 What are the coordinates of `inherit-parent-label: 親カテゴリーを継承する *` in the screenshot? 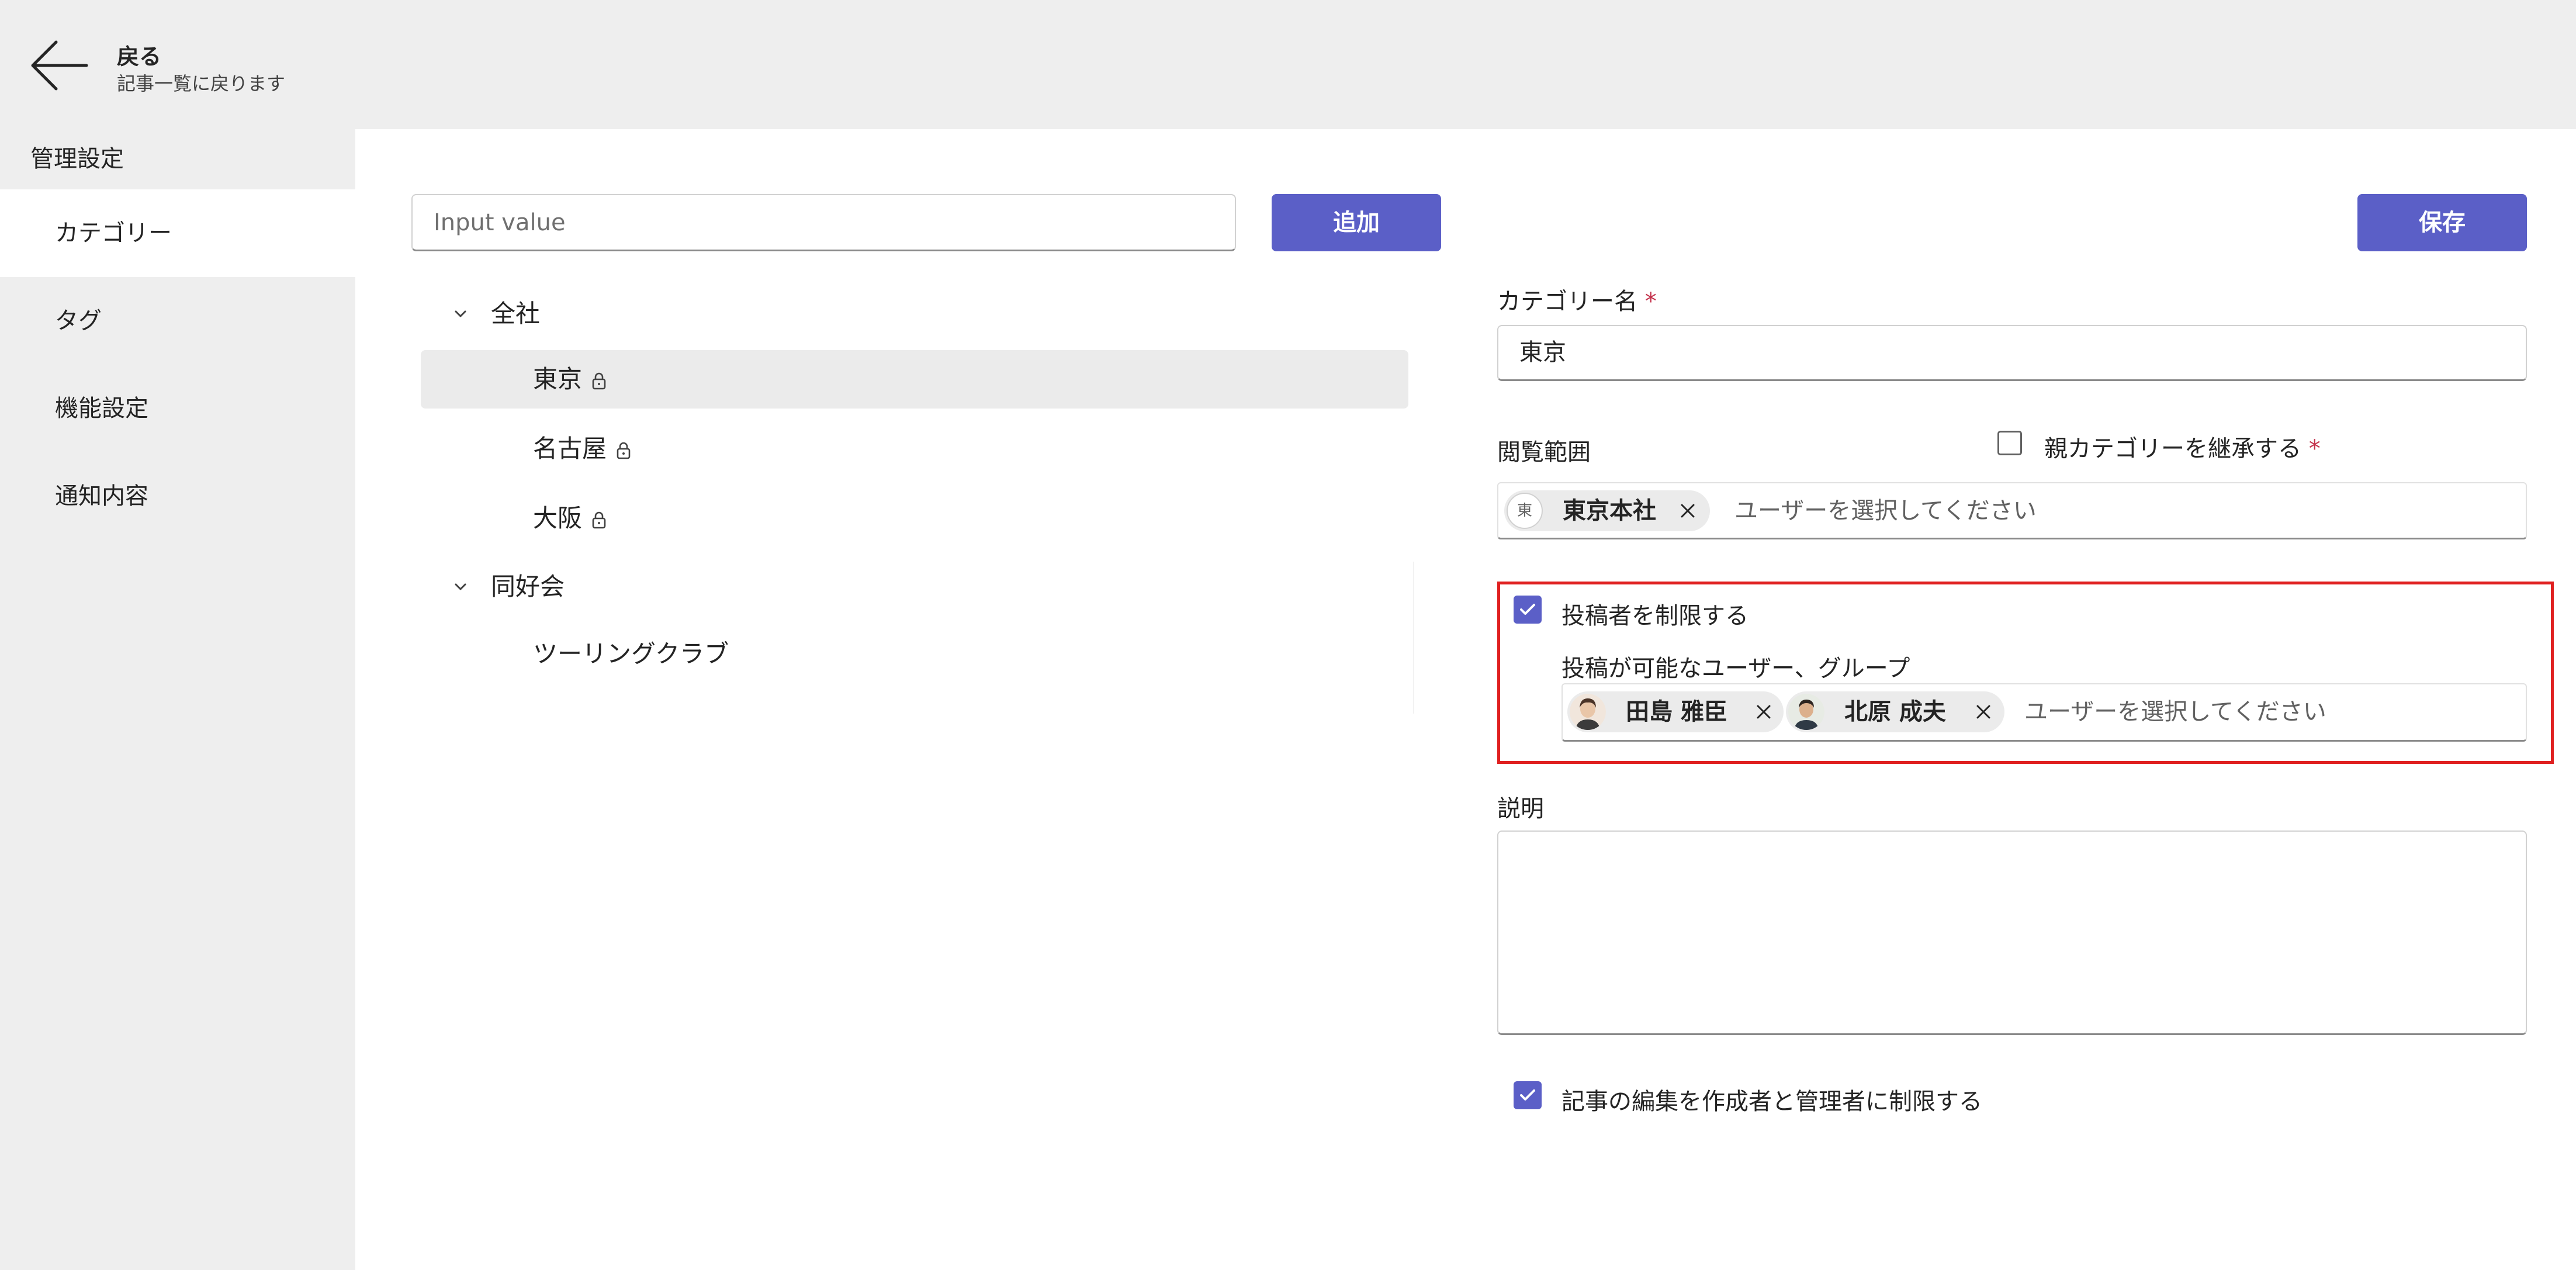 It's located at (2182, 446).